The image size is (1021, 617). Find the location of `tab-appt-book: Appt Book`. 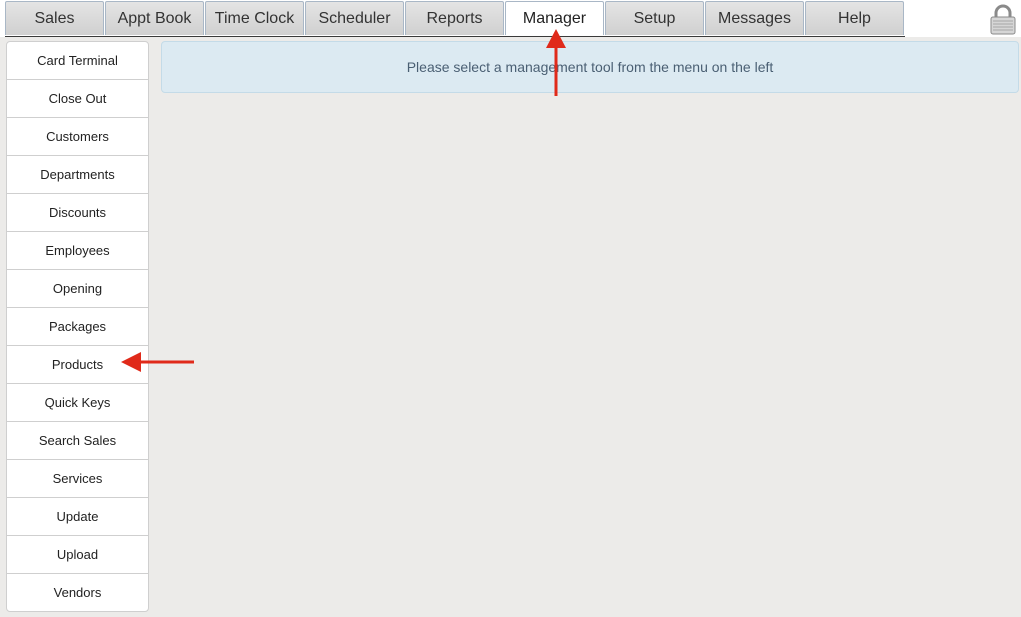

tab-appt-book: Appt Book is located at coordinates (154, 18).